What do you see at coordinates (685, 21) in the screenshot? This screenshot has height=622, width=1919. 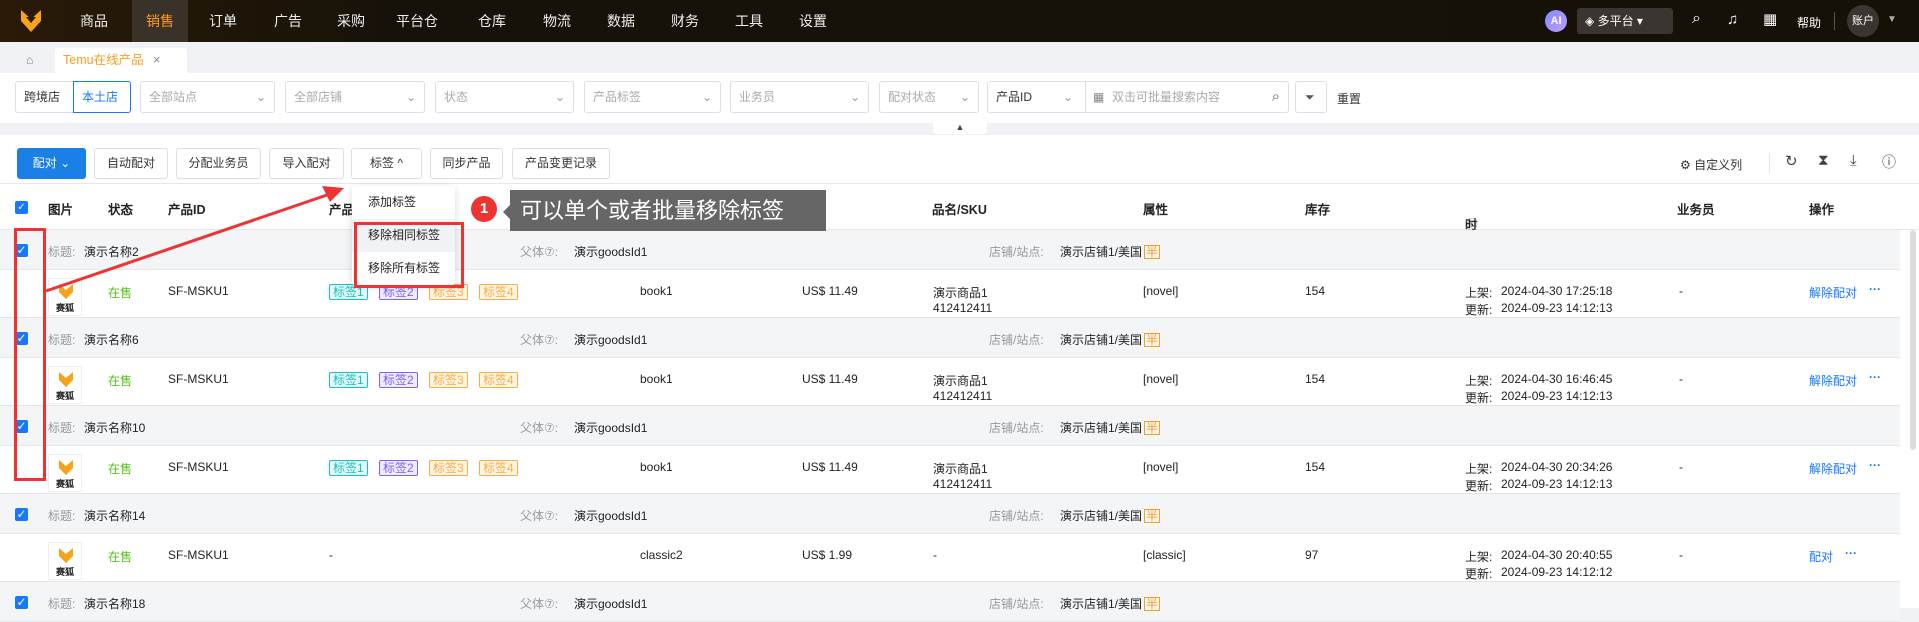 I see `nav-item: 财务` at bounding box center [685, 21].